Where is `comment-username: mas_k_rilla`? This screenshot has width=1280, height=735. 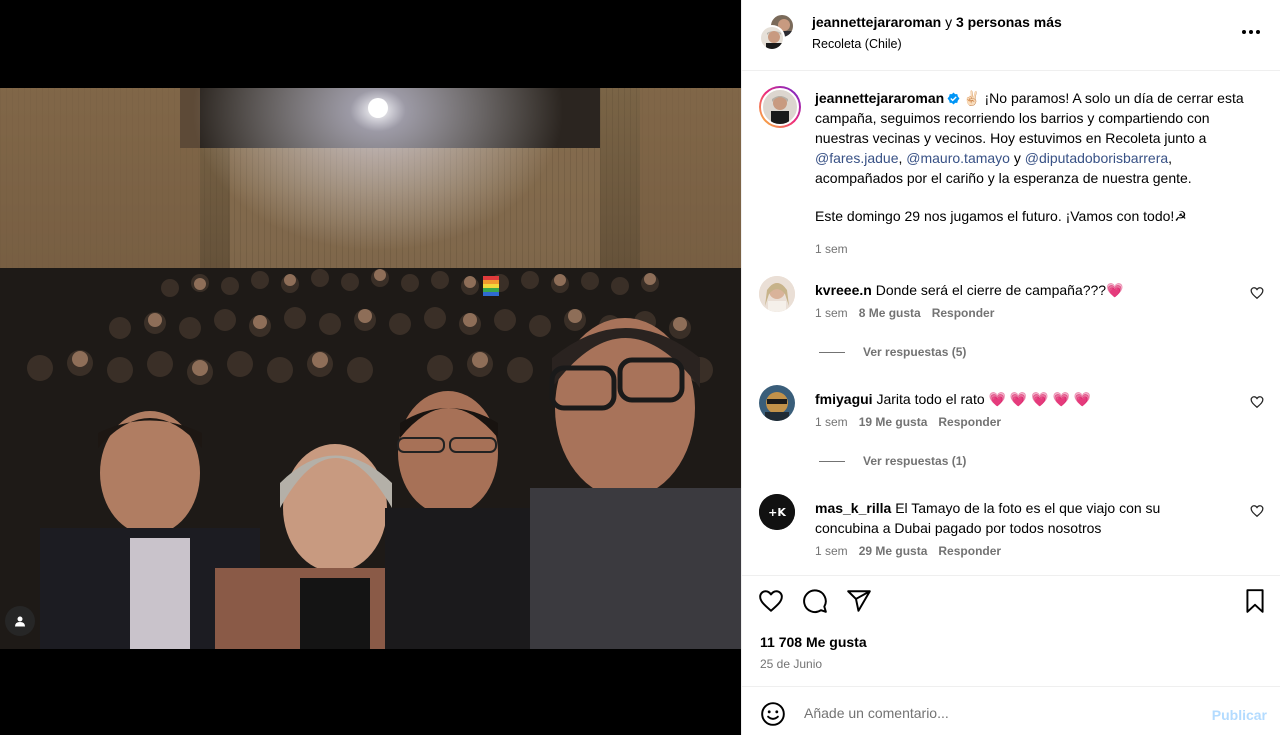 comment-username: mas_k_rilla is located at coordinates (853, 508).